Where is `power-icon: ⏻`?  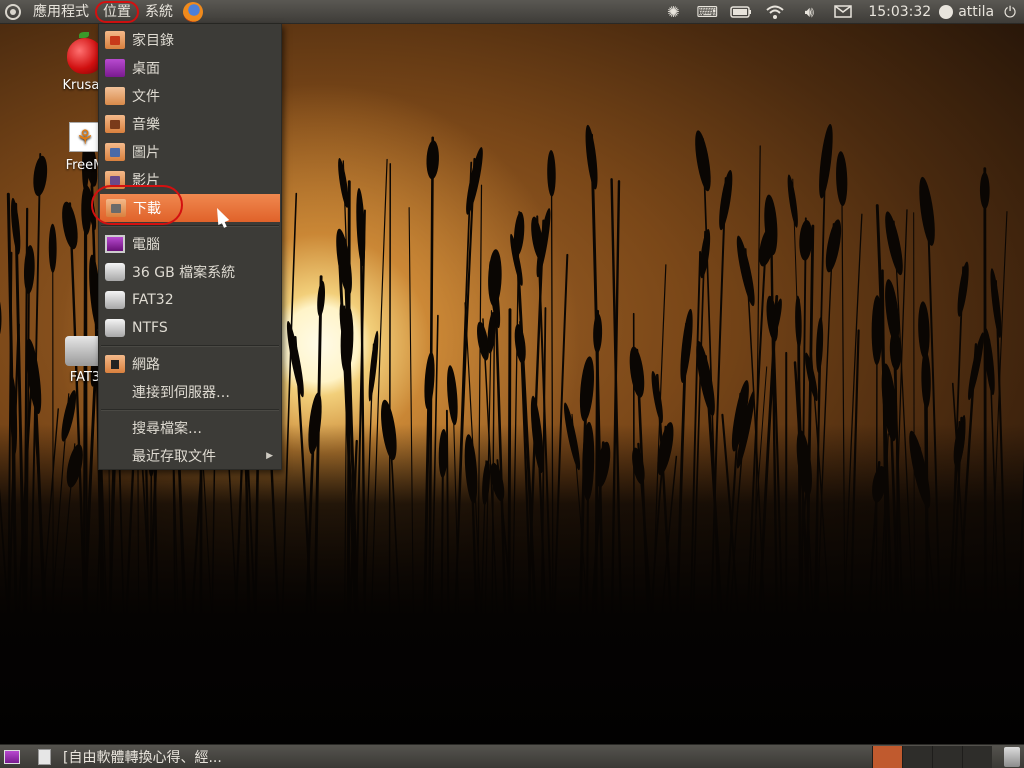
power-icon: ⏻ is located at coordinates (1010, 12).